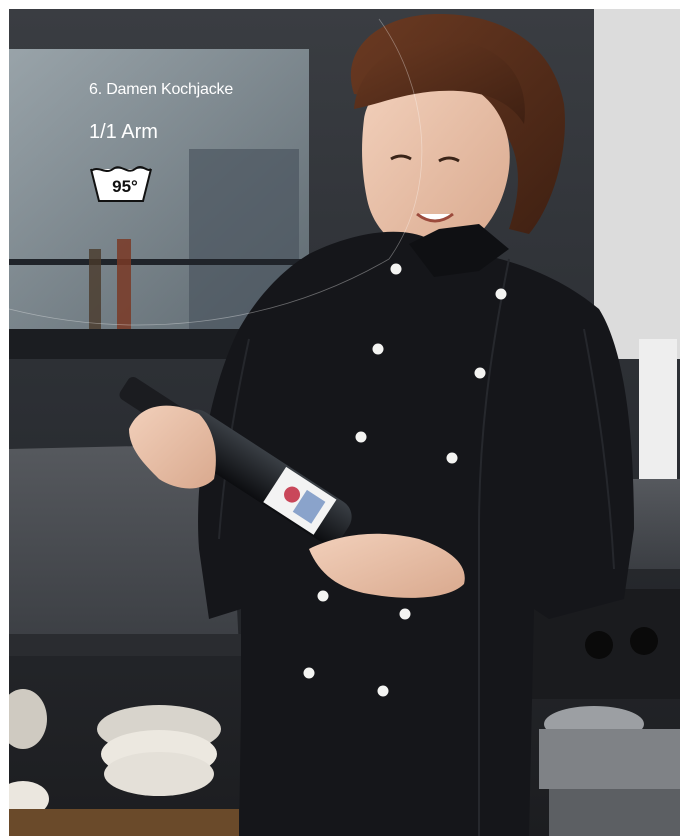  Describe the element at coordinates (125, 186) in the screenshot. I see `wash-temperature: 95°` at that location.